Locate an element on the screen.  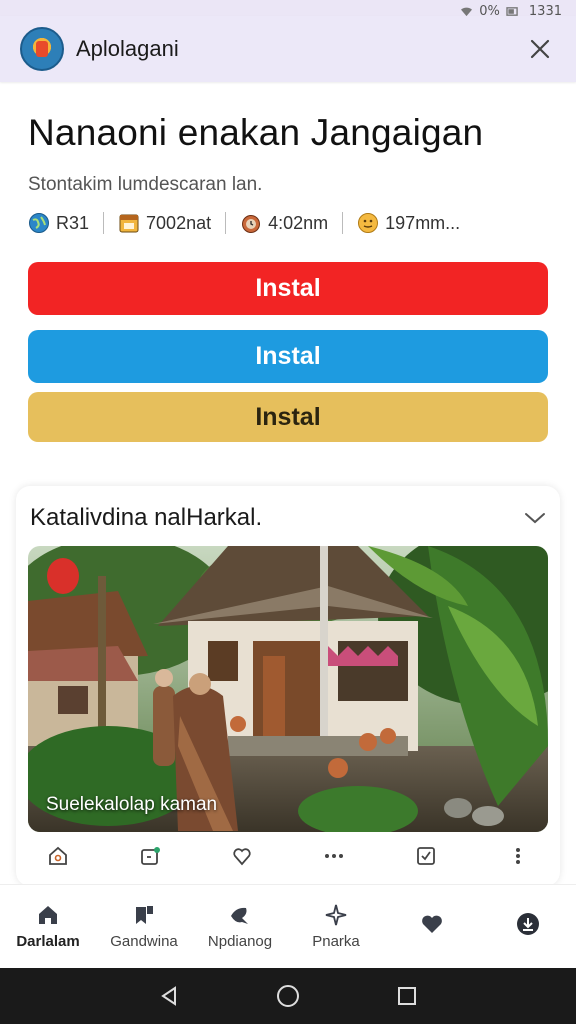
back-icon is located at coordinates (169, 996).